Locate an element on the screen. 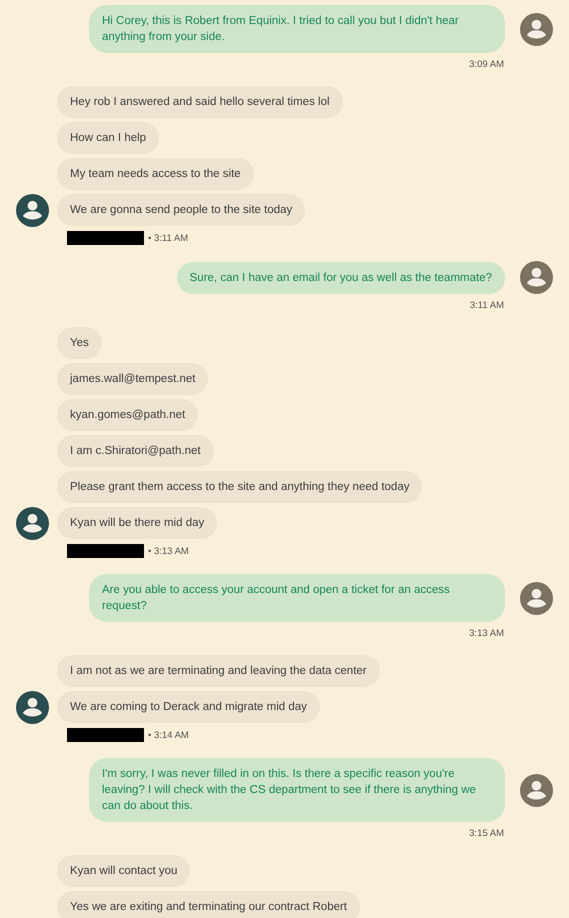  received-message: My team needs access to the site is located at coordinates (155, 174).